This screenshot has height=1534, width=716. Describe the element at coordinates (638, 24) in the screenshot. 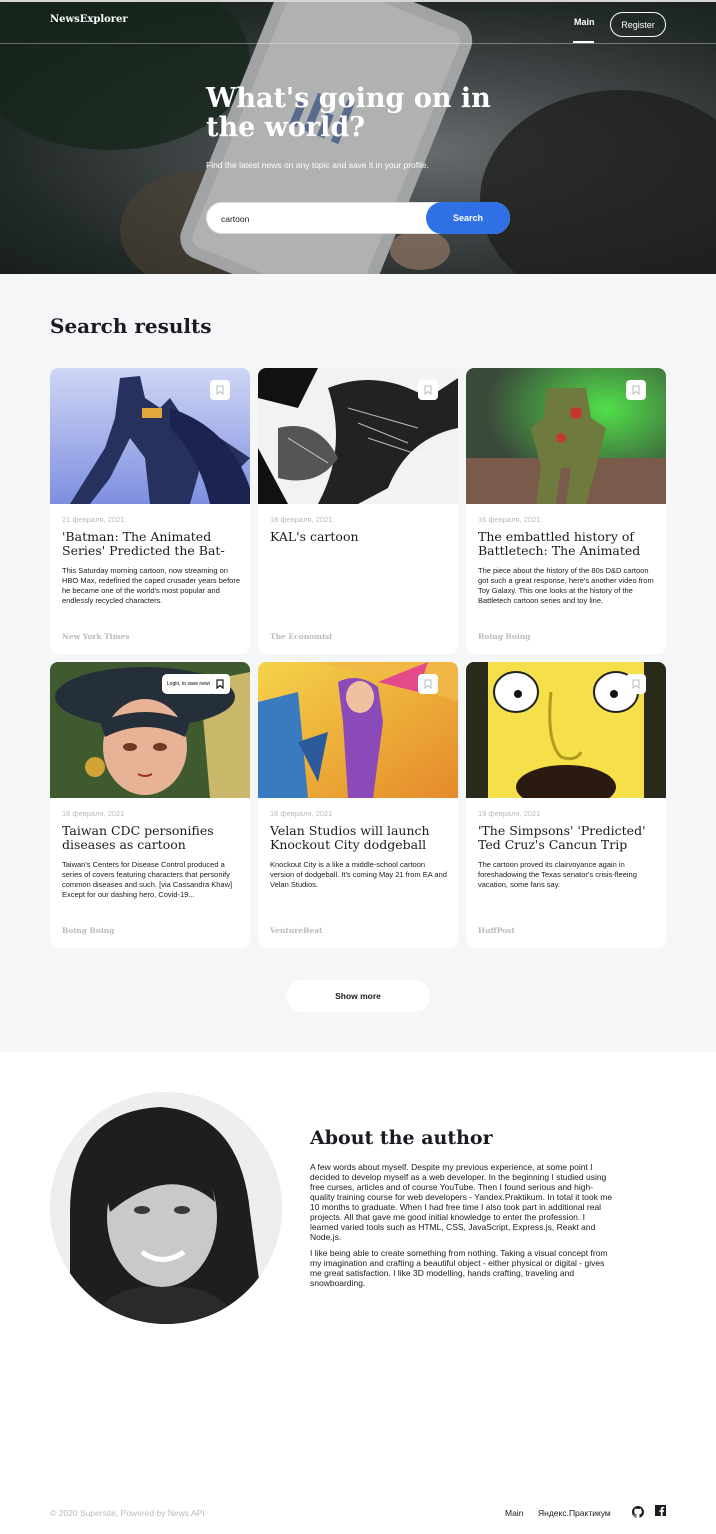

I see `register-button: Register` at that location.